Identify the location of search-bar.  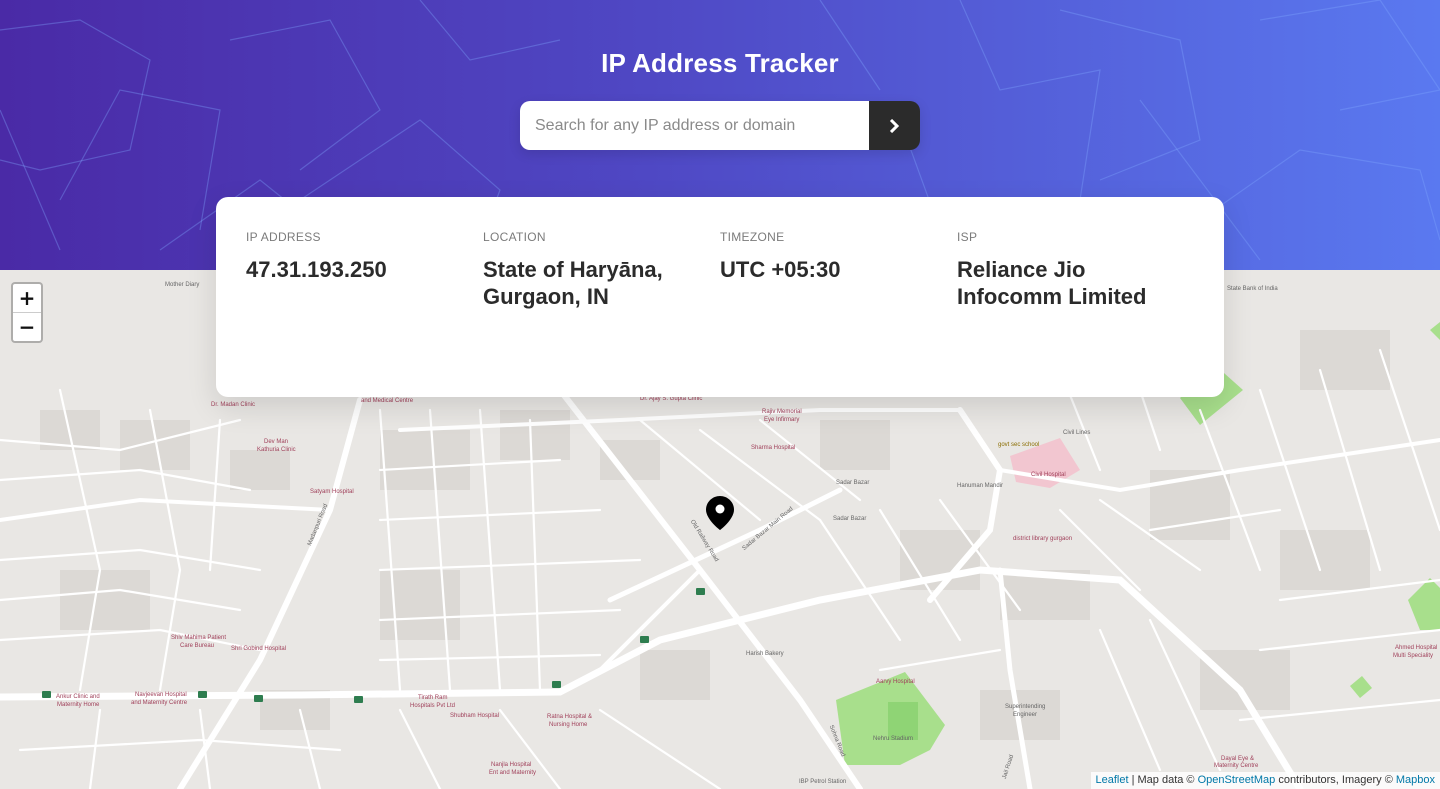
(720, 125).